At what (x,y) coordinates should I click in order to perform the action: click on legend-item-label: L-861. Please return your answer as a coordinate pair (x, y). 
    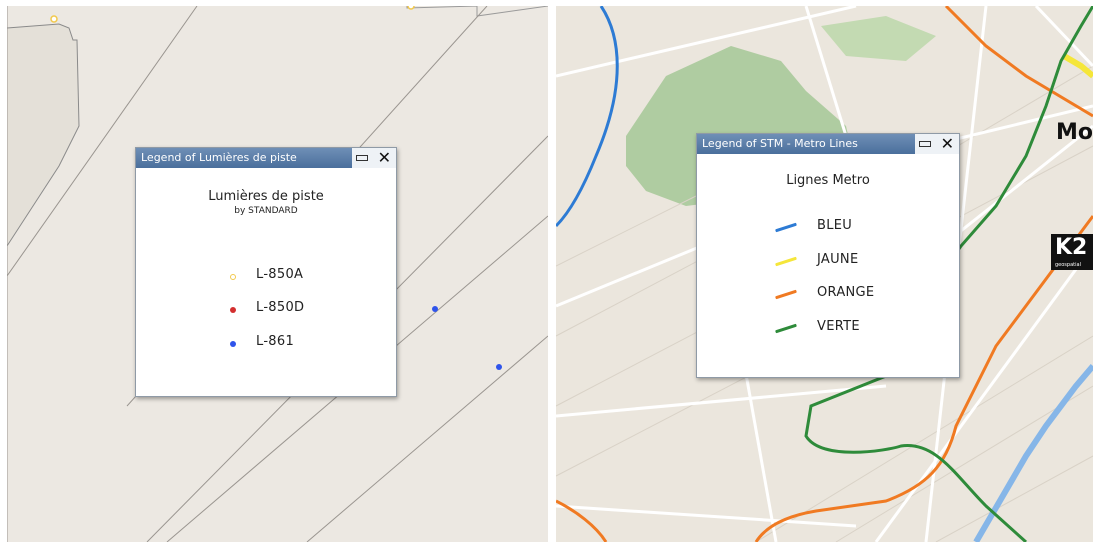
    Looking at the image, I should click on (275, 341).